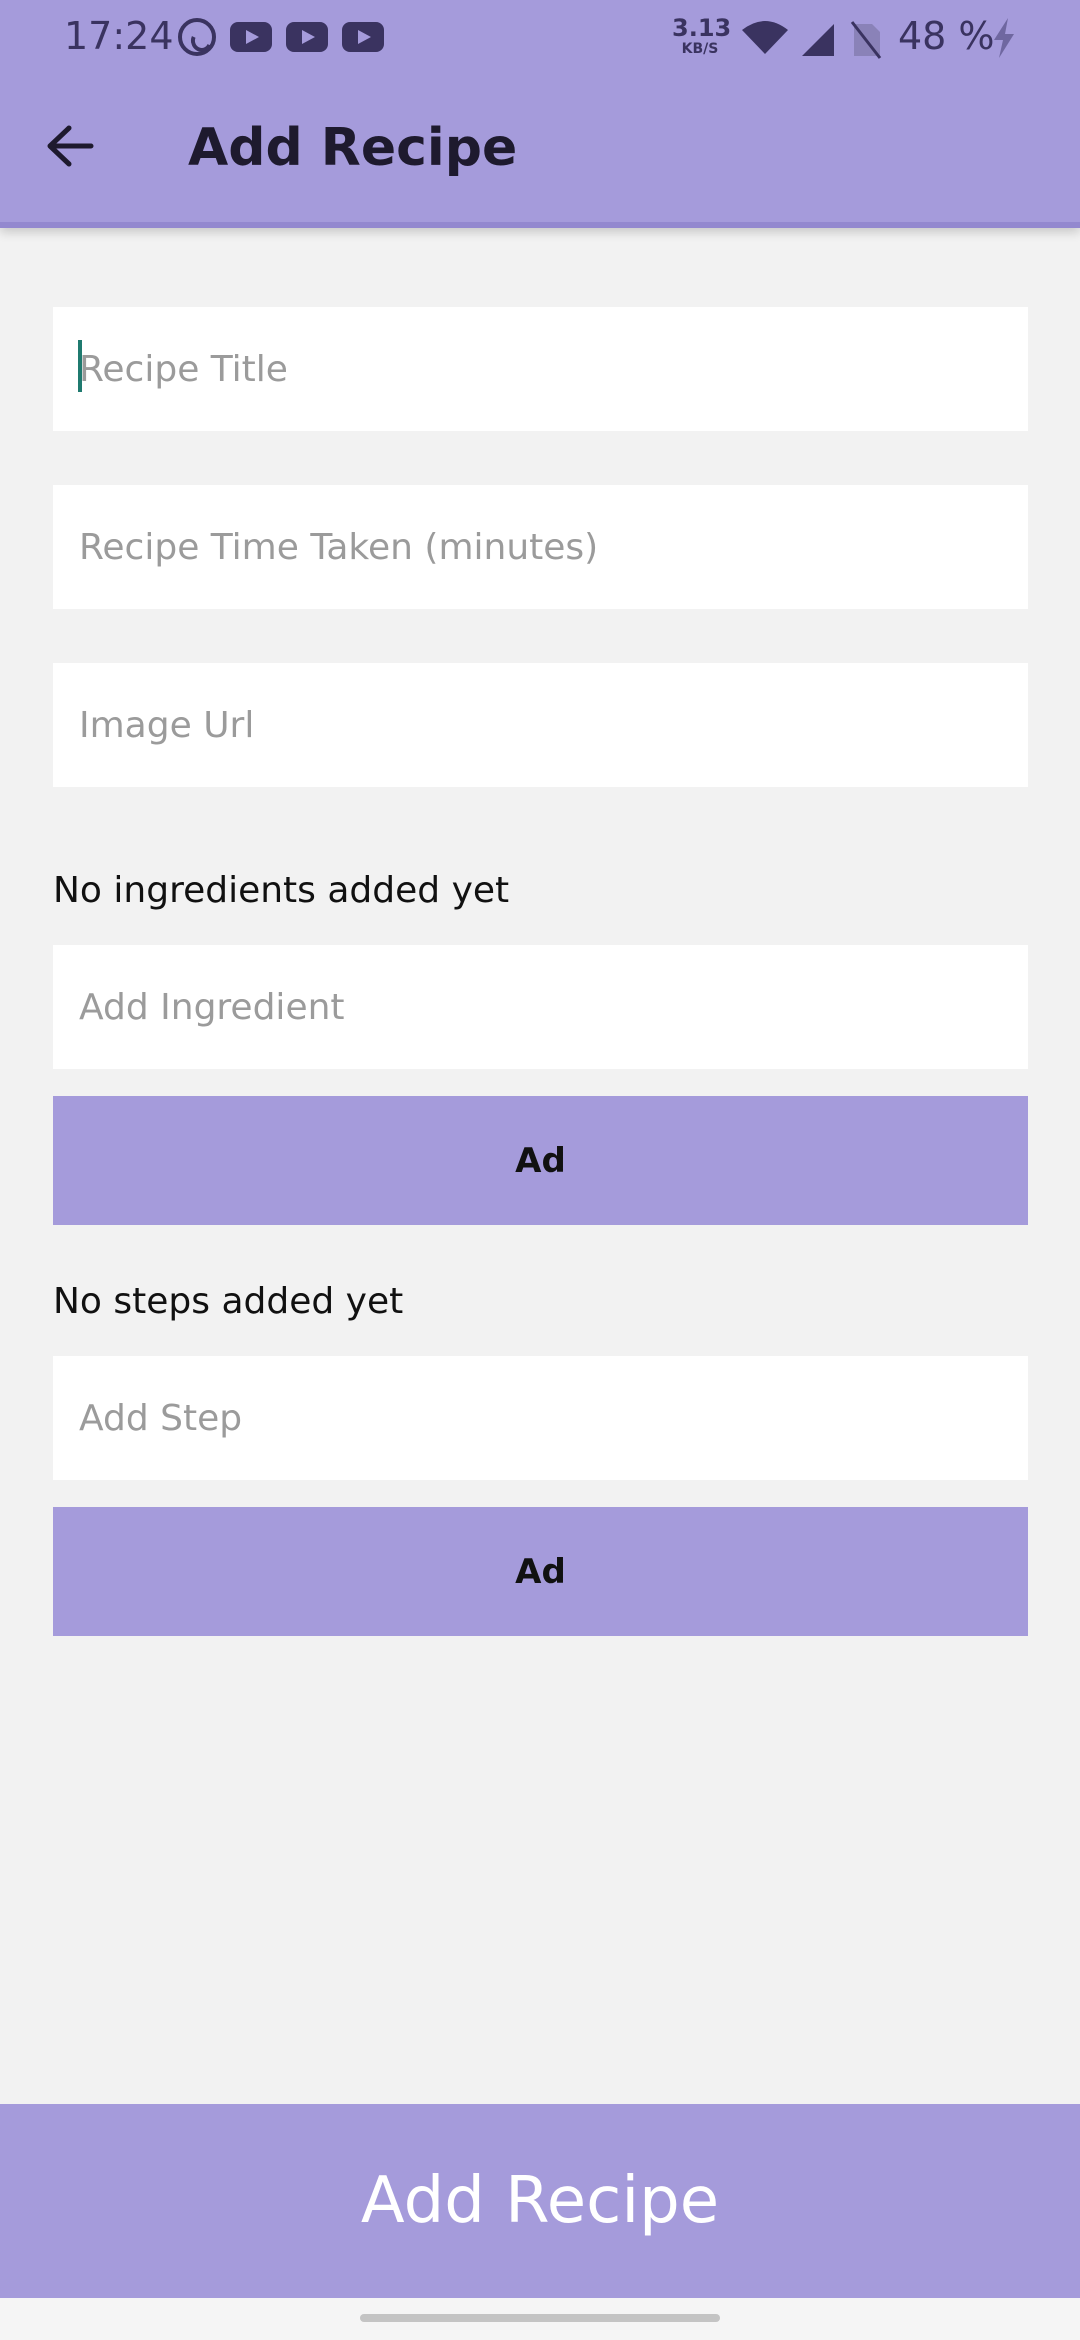 The image size is (1080, 2340). Describe the element at coordinates (281, 37) in the screenshot. I see `notification-icons` at that location.